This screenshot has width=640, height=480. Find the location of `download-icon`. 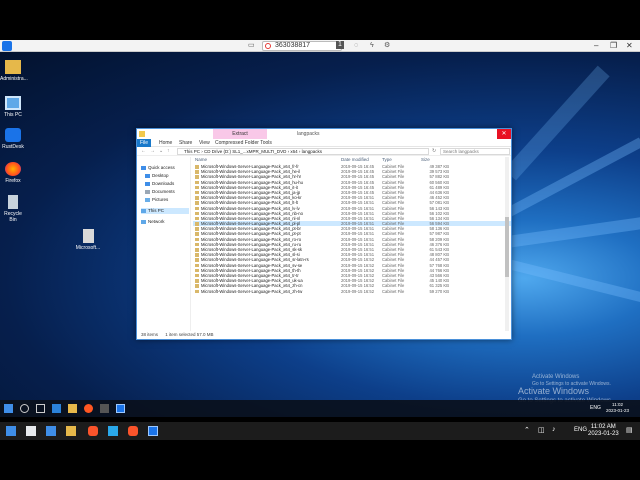

download-icon is located at coordinates (147, 183).